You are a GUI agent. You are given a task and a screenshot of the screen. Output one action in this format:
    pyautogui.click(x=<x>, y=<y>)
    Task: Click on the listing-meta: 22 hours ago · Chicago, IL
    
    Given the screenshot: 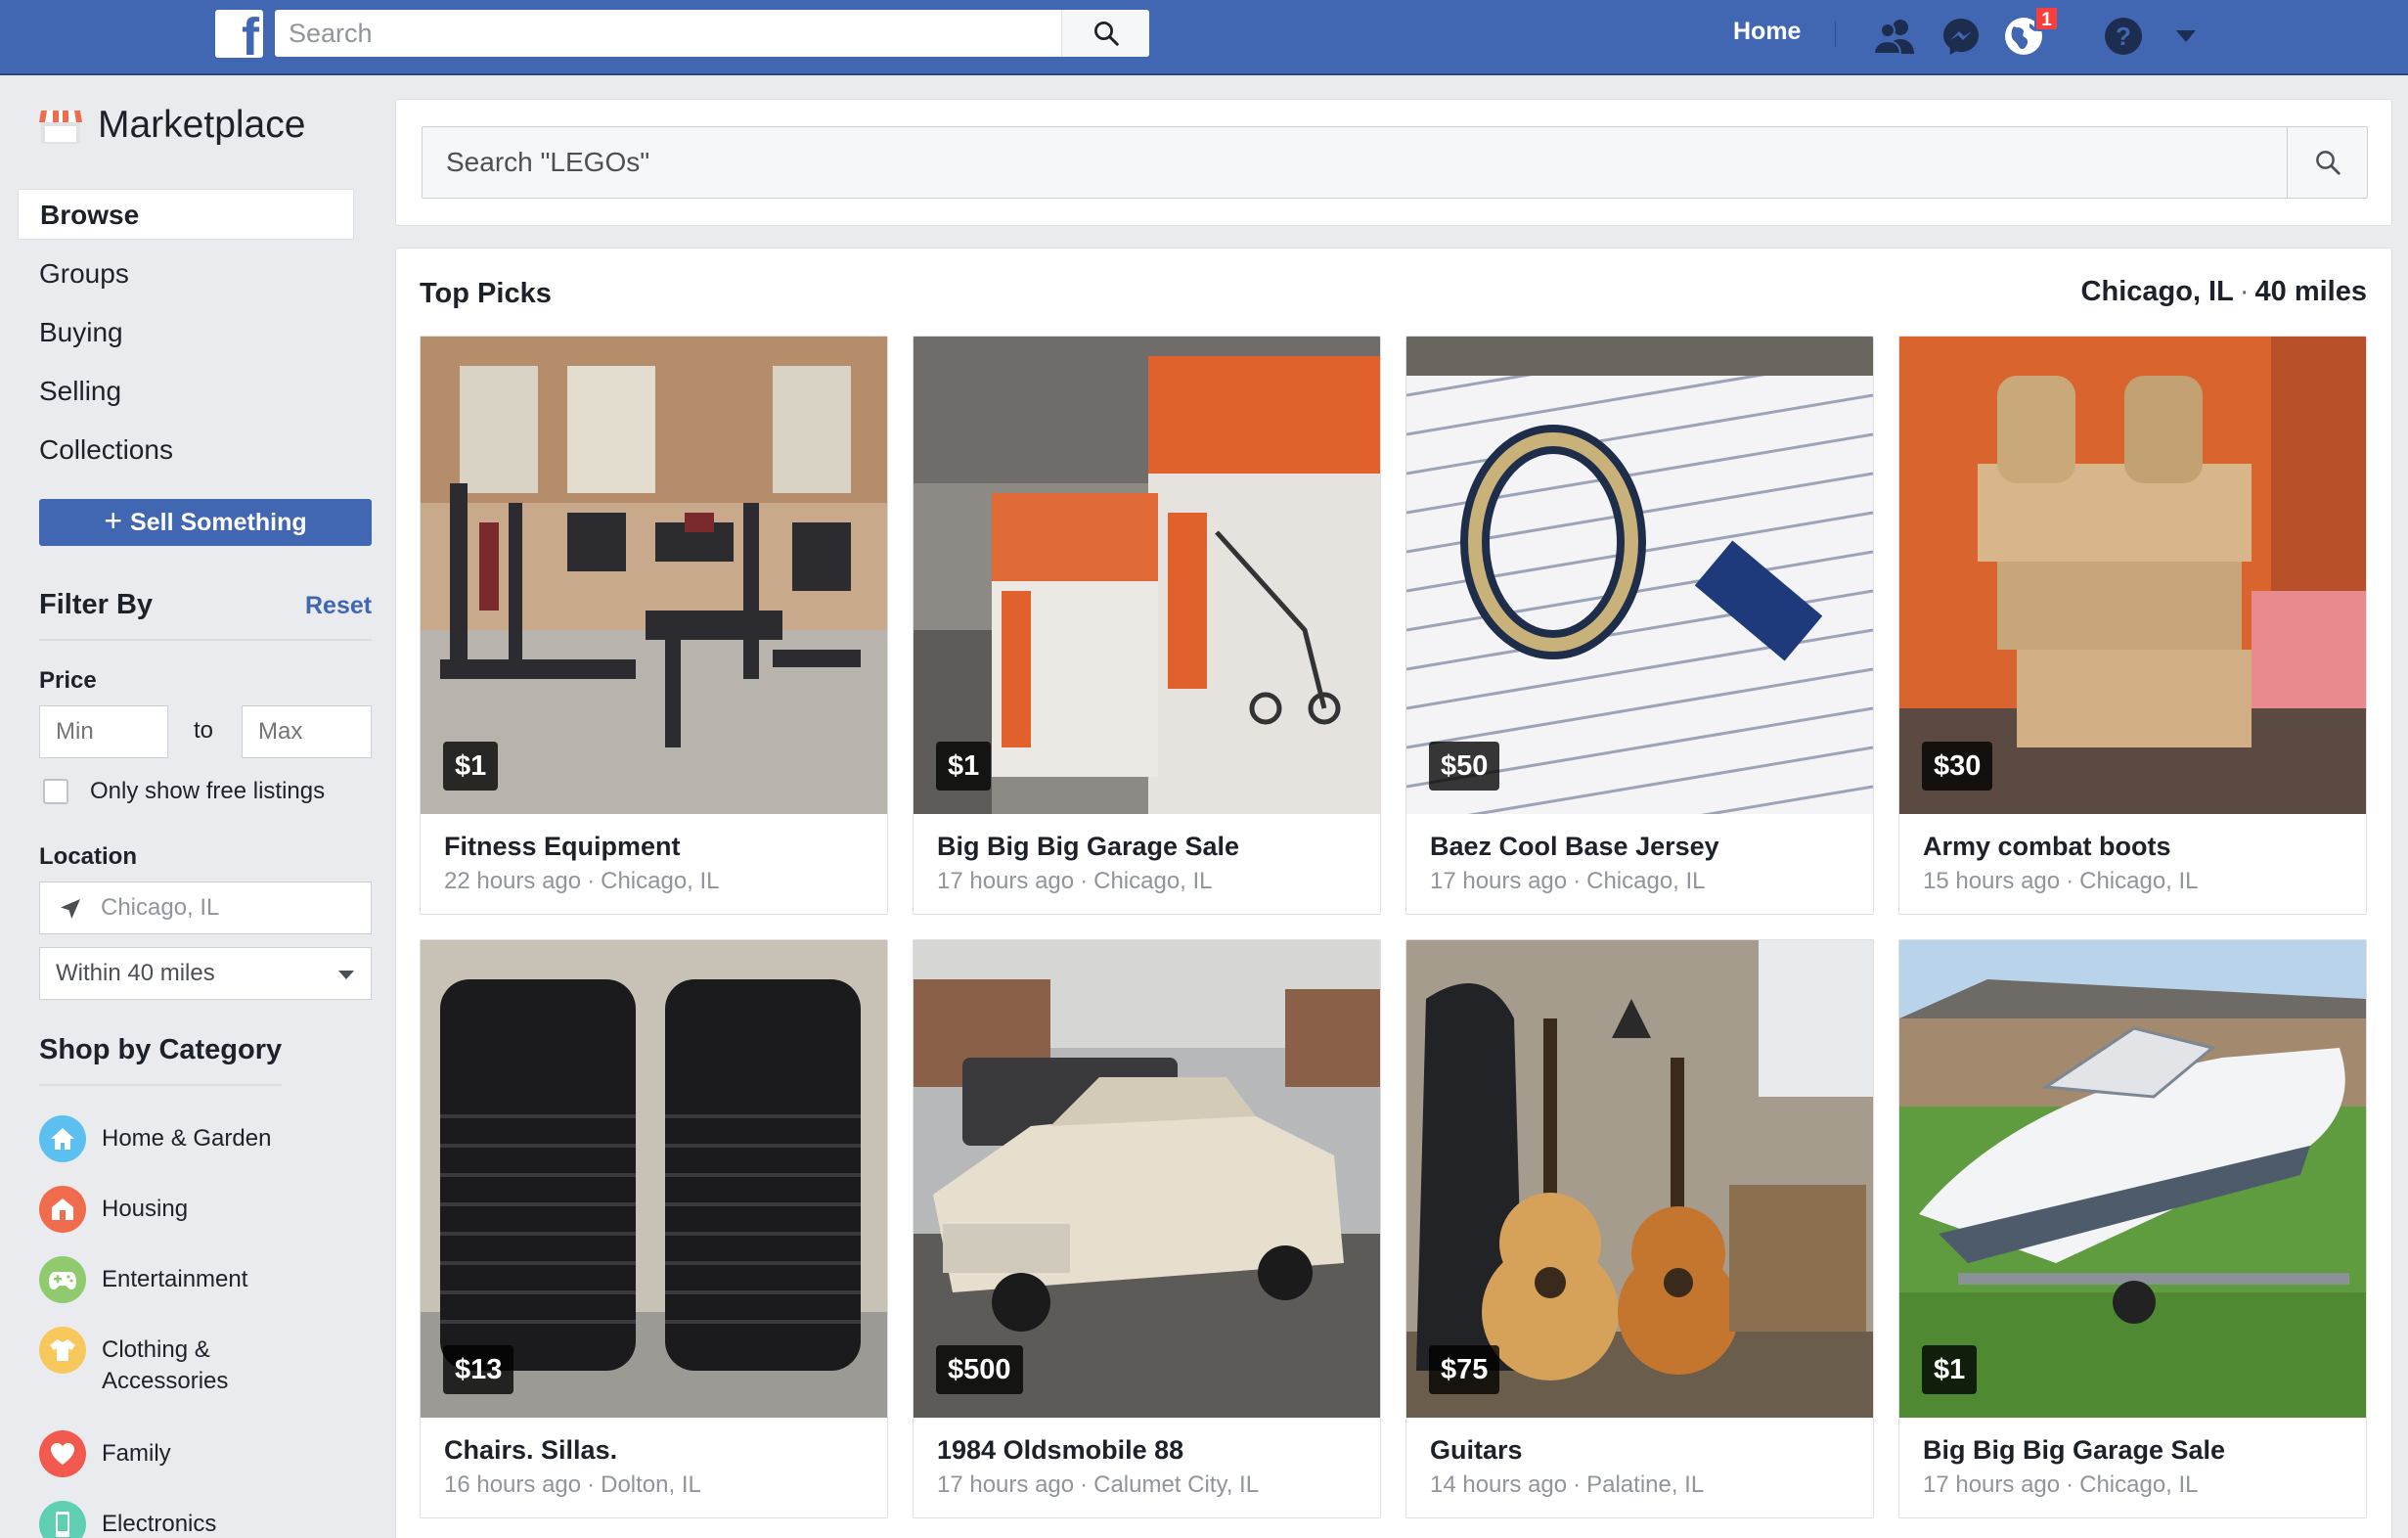 What is the action you would take?
    pyautogui.click(x=582, y=881)
    